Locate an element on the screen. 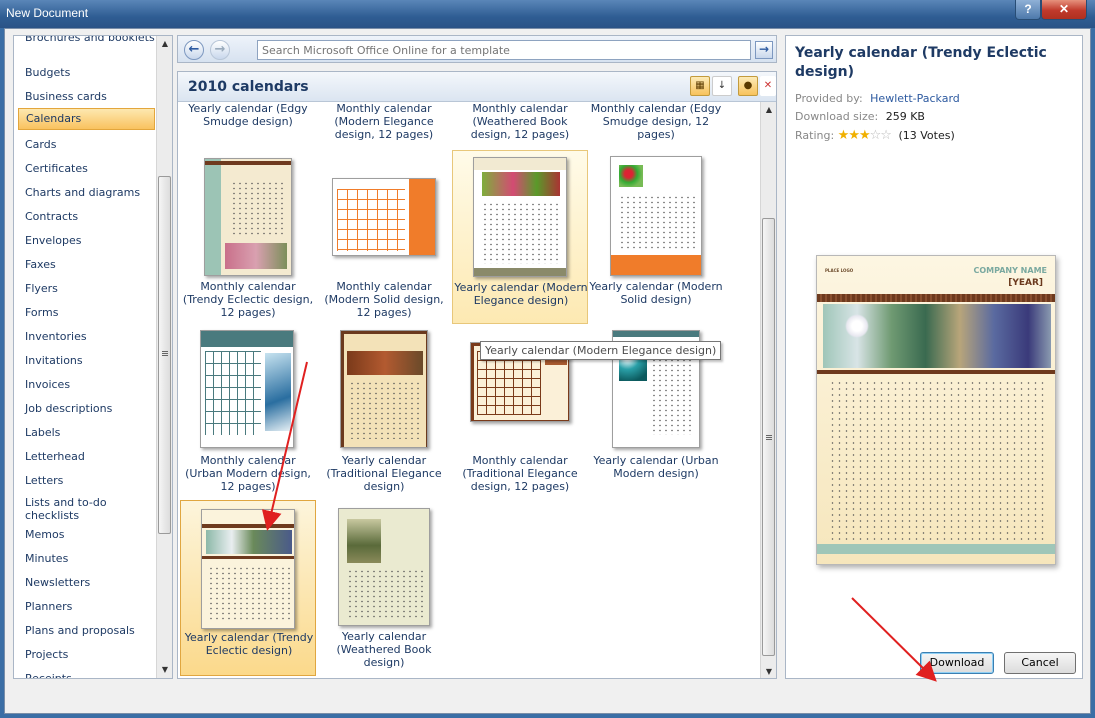 Image resolution: width=1095 pixels, height=718 pixels. provider-link: Hewlett-Packard is located at coordinates (915, 98).